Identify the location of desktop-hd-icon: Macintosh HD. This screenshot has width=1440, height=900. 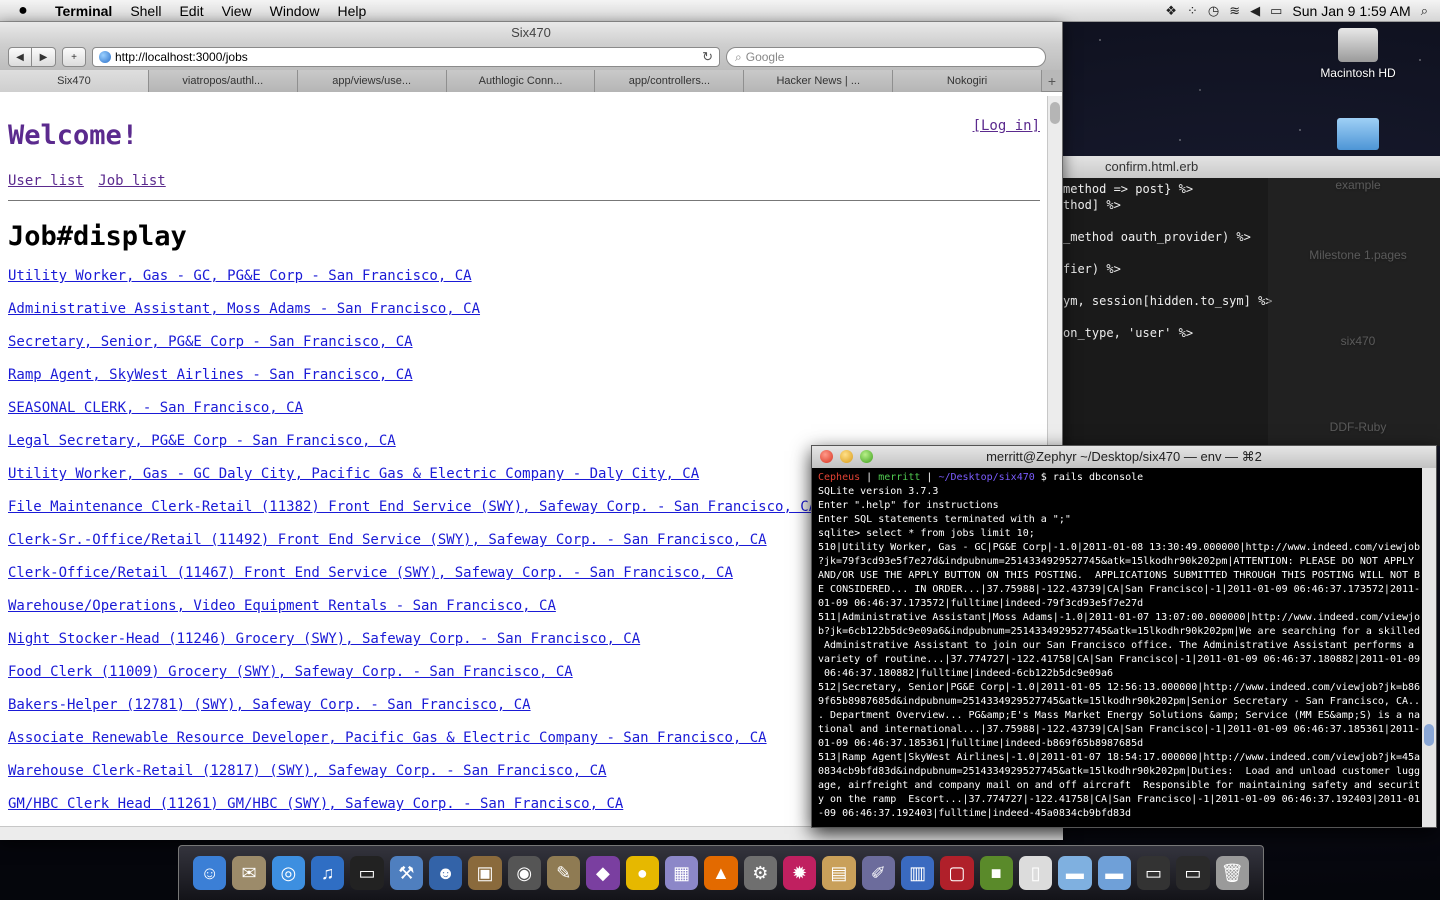
(1358, 54).